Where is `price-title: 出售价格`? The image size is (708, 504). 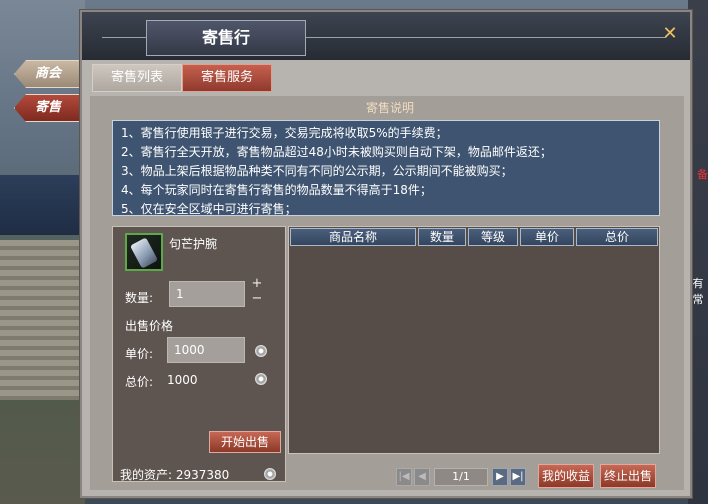
price-title: 出售价格 is located at coordinates (149, 326).